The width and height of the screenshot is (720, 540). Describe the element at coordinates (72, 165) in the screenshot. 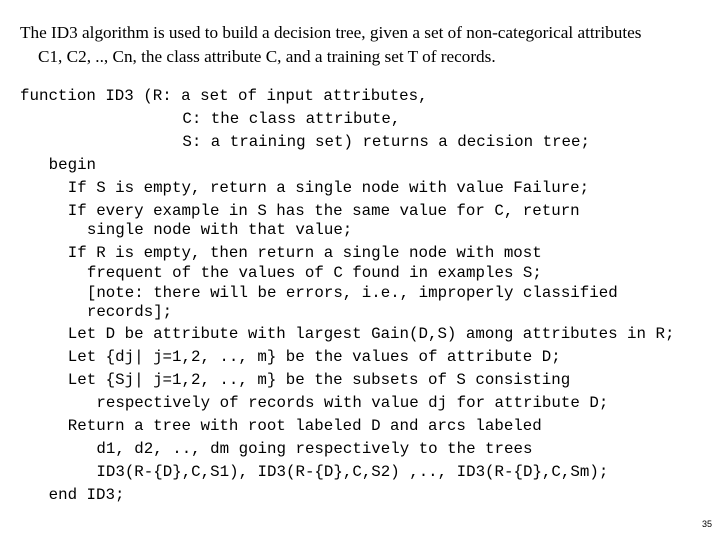

I see `code-line: begin` at that location.